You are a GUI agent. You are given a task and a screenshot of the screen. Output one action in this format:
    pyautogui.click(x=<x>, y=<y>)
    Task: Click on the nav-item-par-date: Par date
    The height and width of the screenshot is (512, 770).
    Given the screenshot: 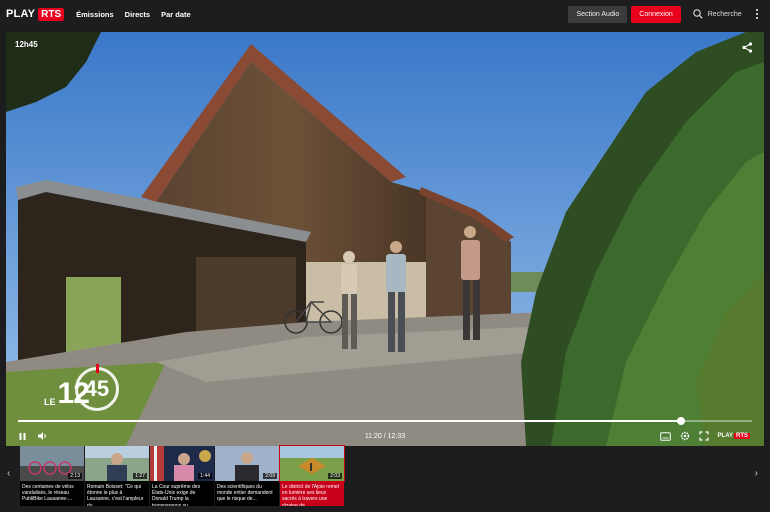 What is the action you would take?
    pyautogui.click(x=176, y=14)
    